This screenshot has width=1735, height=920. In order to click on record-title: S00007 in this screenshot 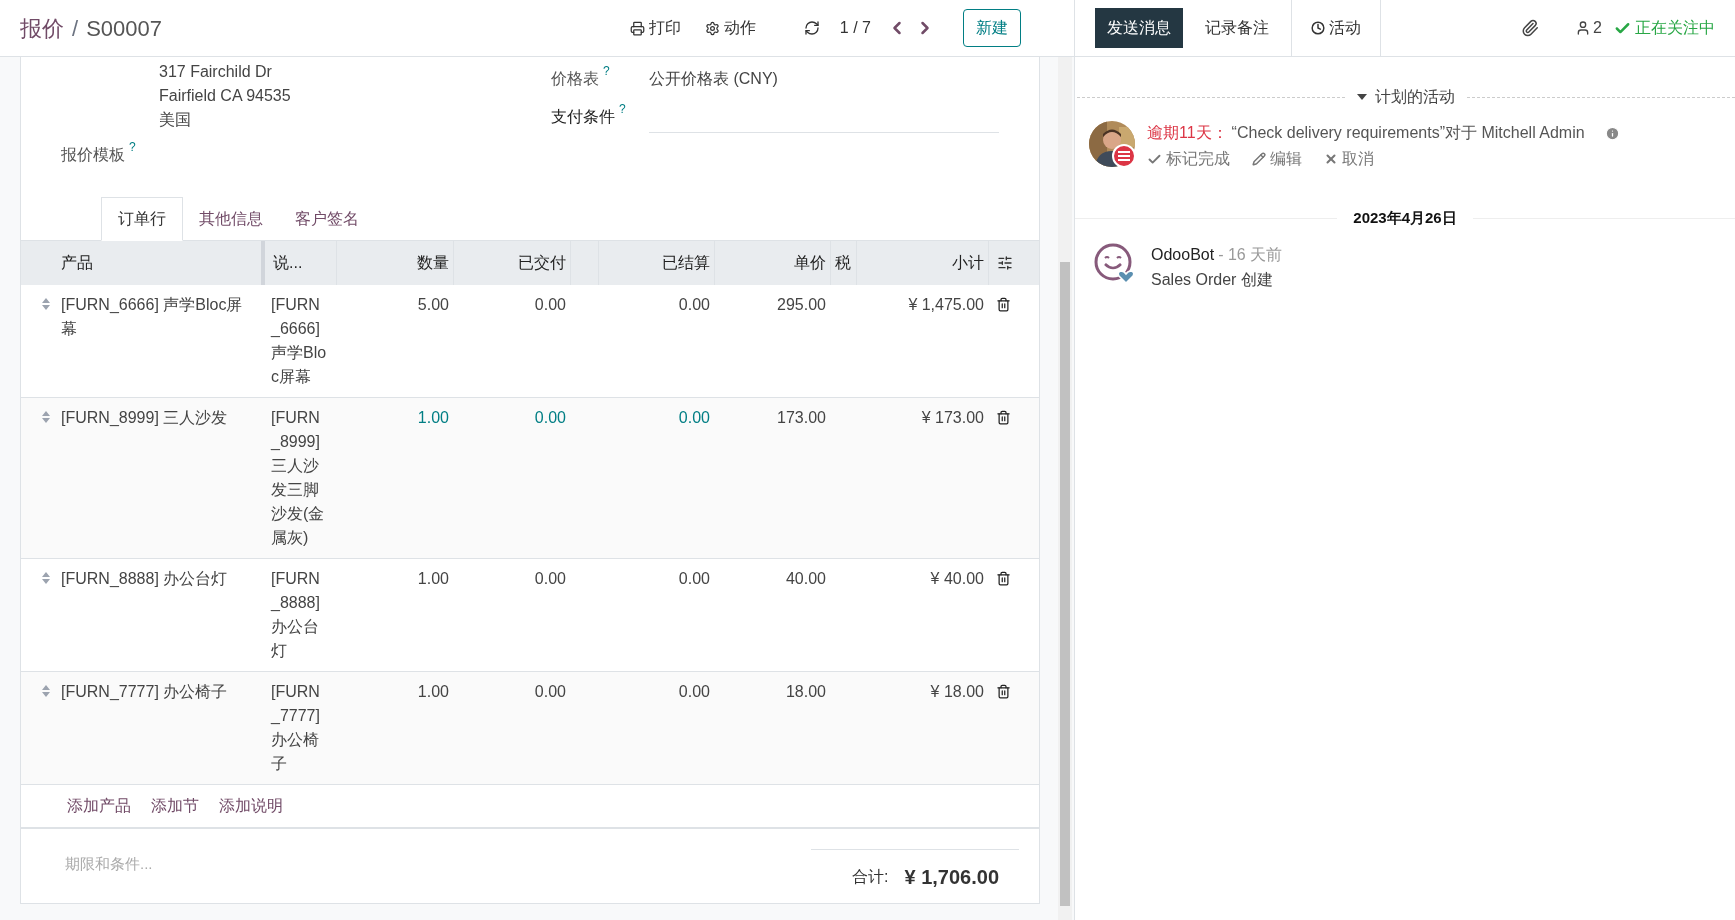, I will do `click(124, 28)`.